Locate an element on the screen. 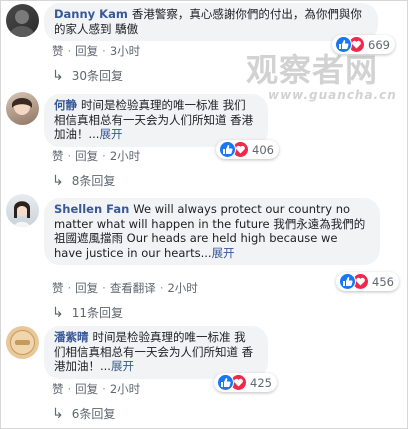 Image resolution: width=408 pixels, height=429 pixels. reaction-count: 669 is located at coordinates (379, 44).